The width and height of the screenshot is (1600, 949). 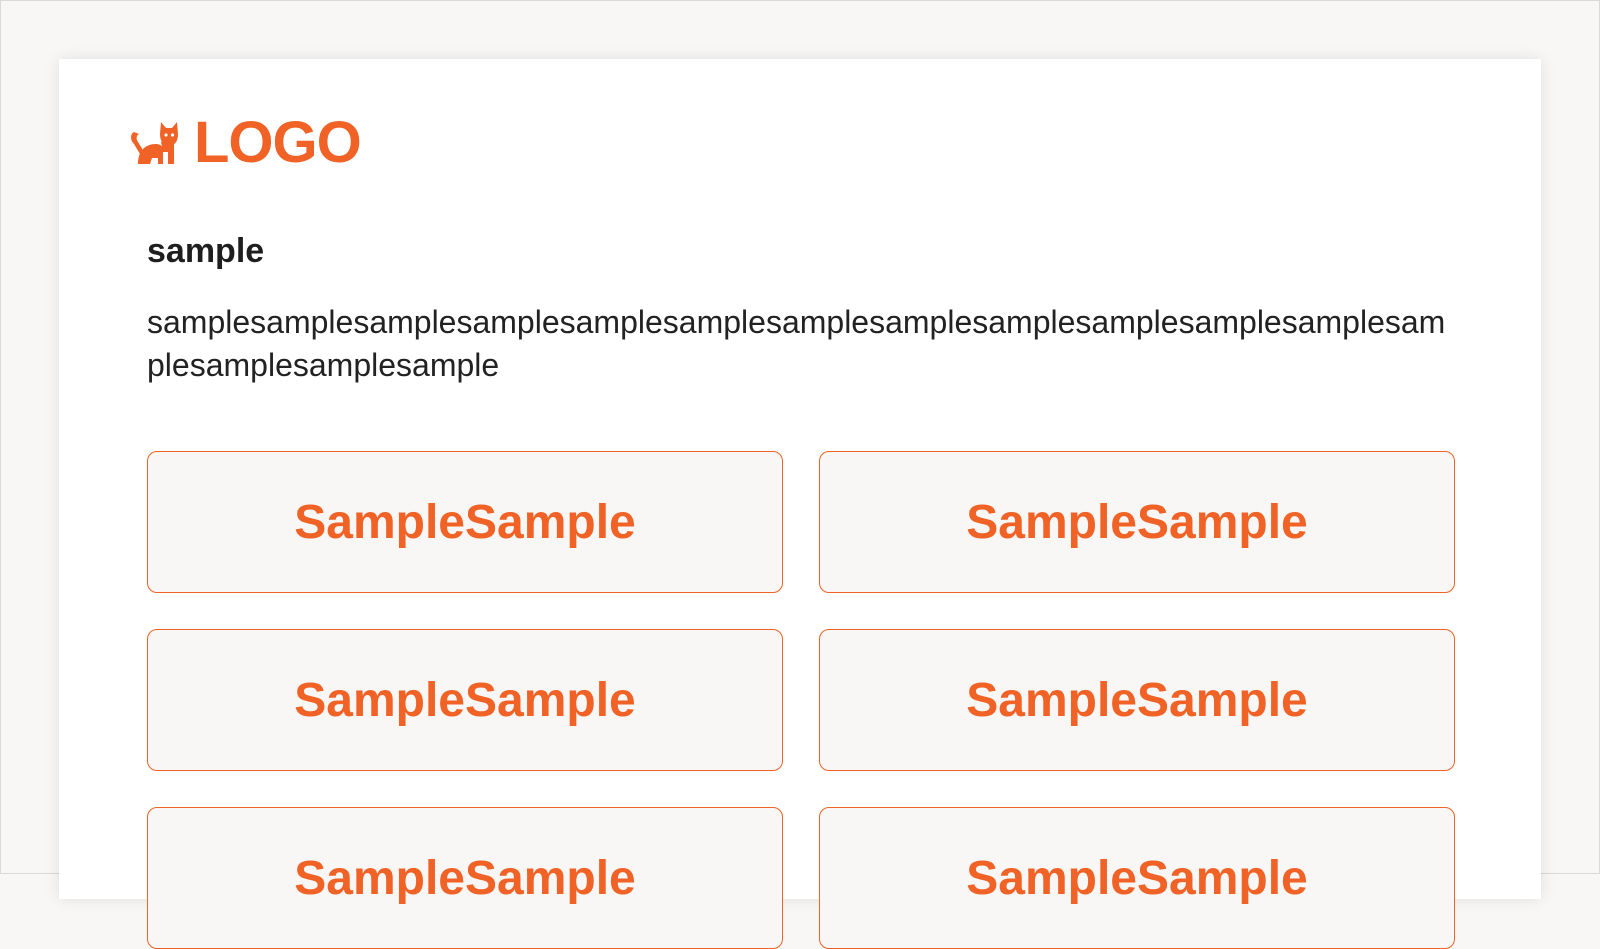 I want to click on section-heading: sample, so click(x=206, y=251).